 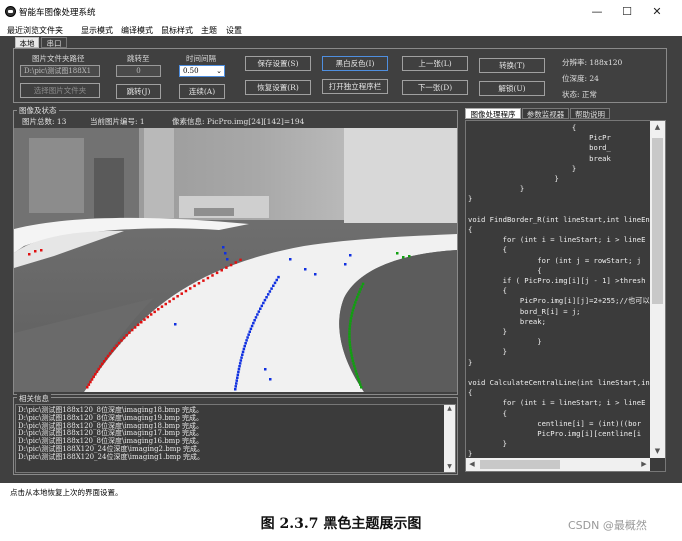 What do you see at coordinates (545, 113) in the screenshot?
I see `tab-param-monitor: 参数监视器` at bounding box center [545, 113].